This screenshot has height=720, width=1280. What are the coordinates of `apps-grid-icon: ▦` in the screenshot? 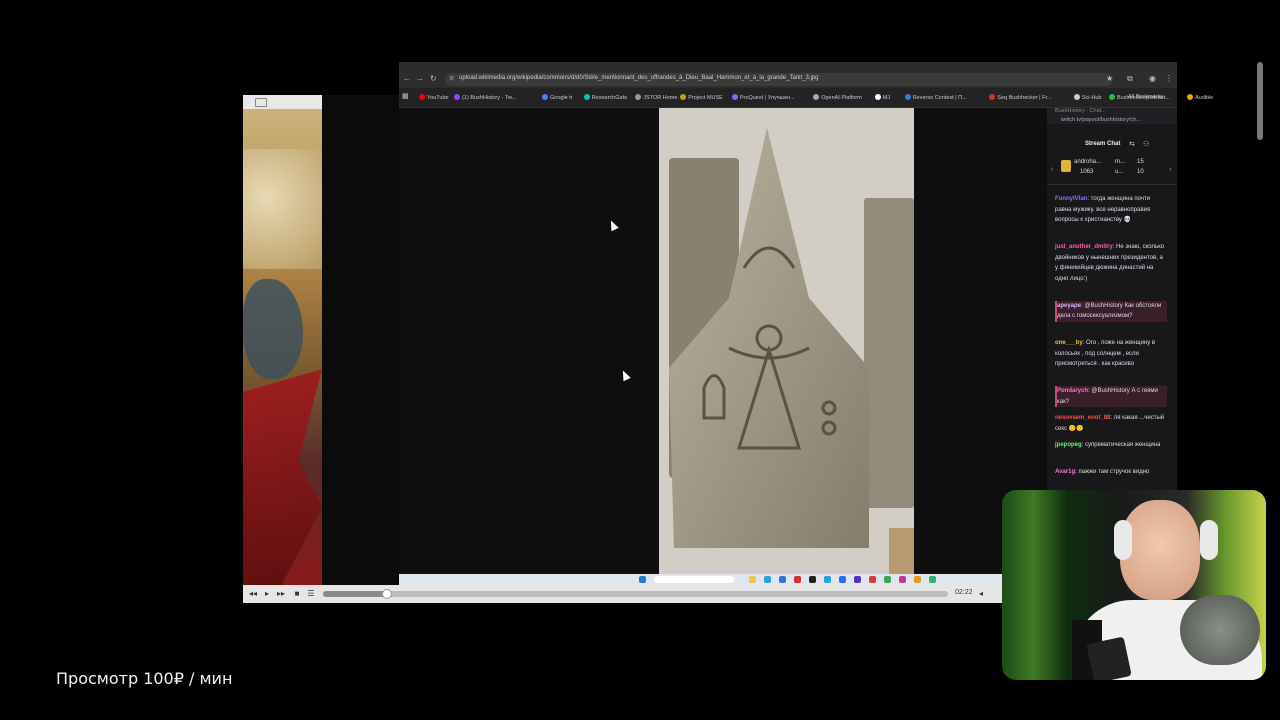 It's located at (405, 96).